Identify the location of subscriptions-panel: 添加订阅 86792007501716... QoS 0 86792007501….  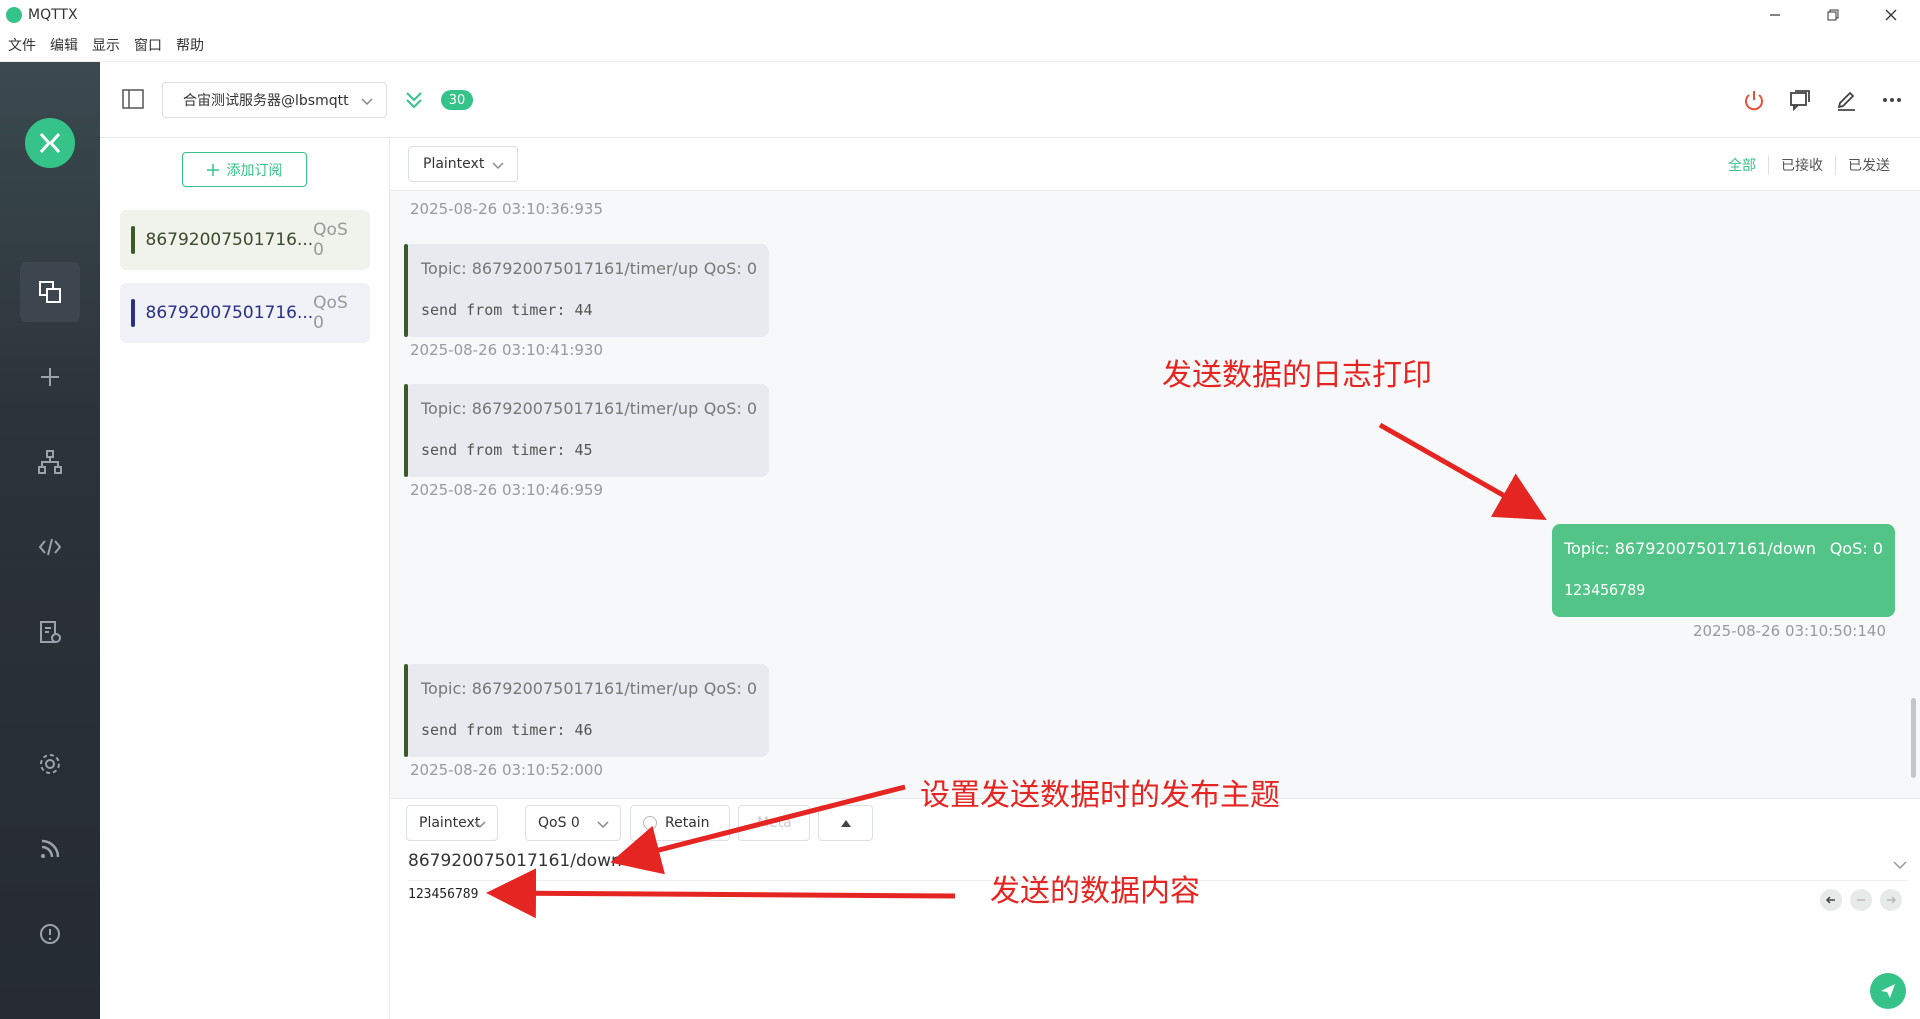
(245, 578).